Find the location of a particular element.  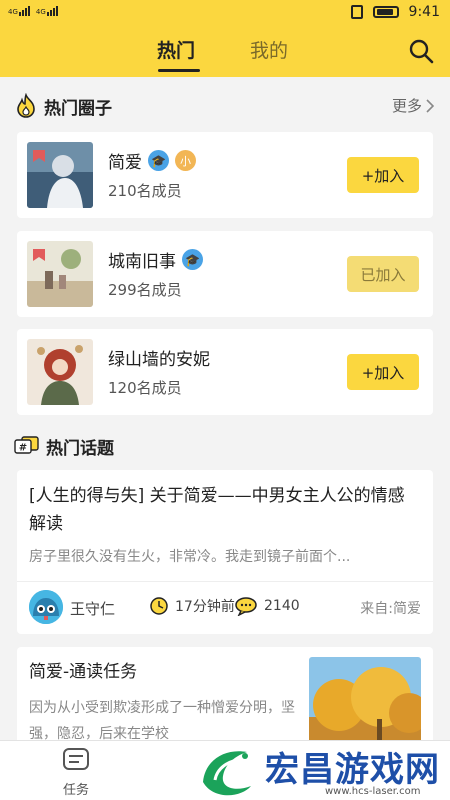

circle-name-row: 简爱 🎓 小 is located at coordinates (152, 160).